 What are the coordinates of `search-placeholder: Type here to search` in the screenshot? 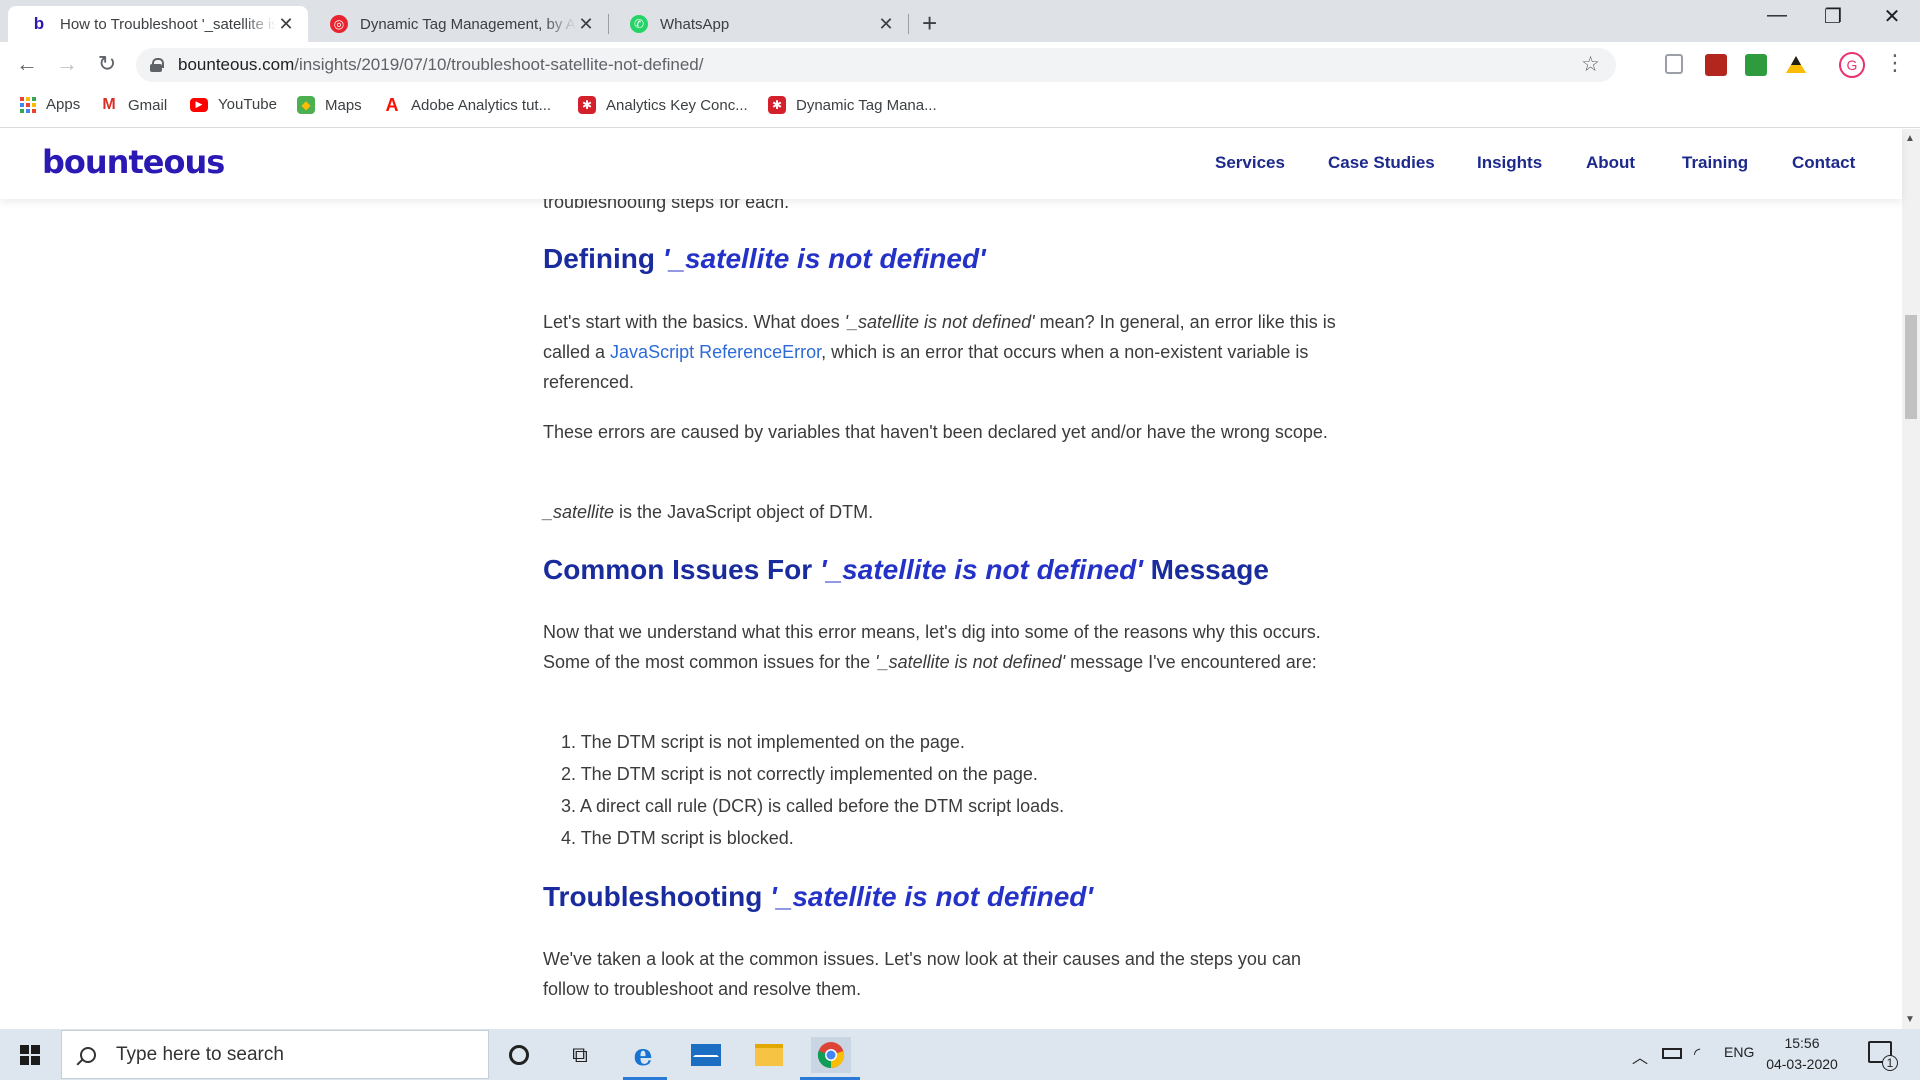 It's located at (200, 1054).